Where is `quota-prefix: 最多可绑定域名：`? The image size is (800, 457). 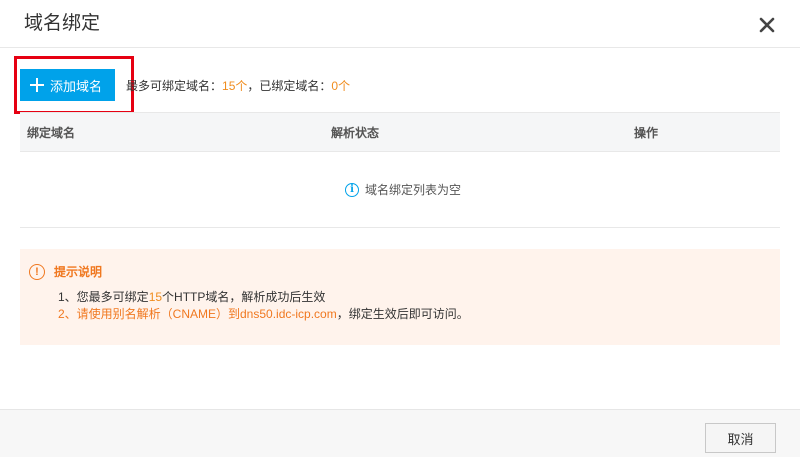
quota-prefix: 最多可绑定域名： is located at coordinates (174, 86).